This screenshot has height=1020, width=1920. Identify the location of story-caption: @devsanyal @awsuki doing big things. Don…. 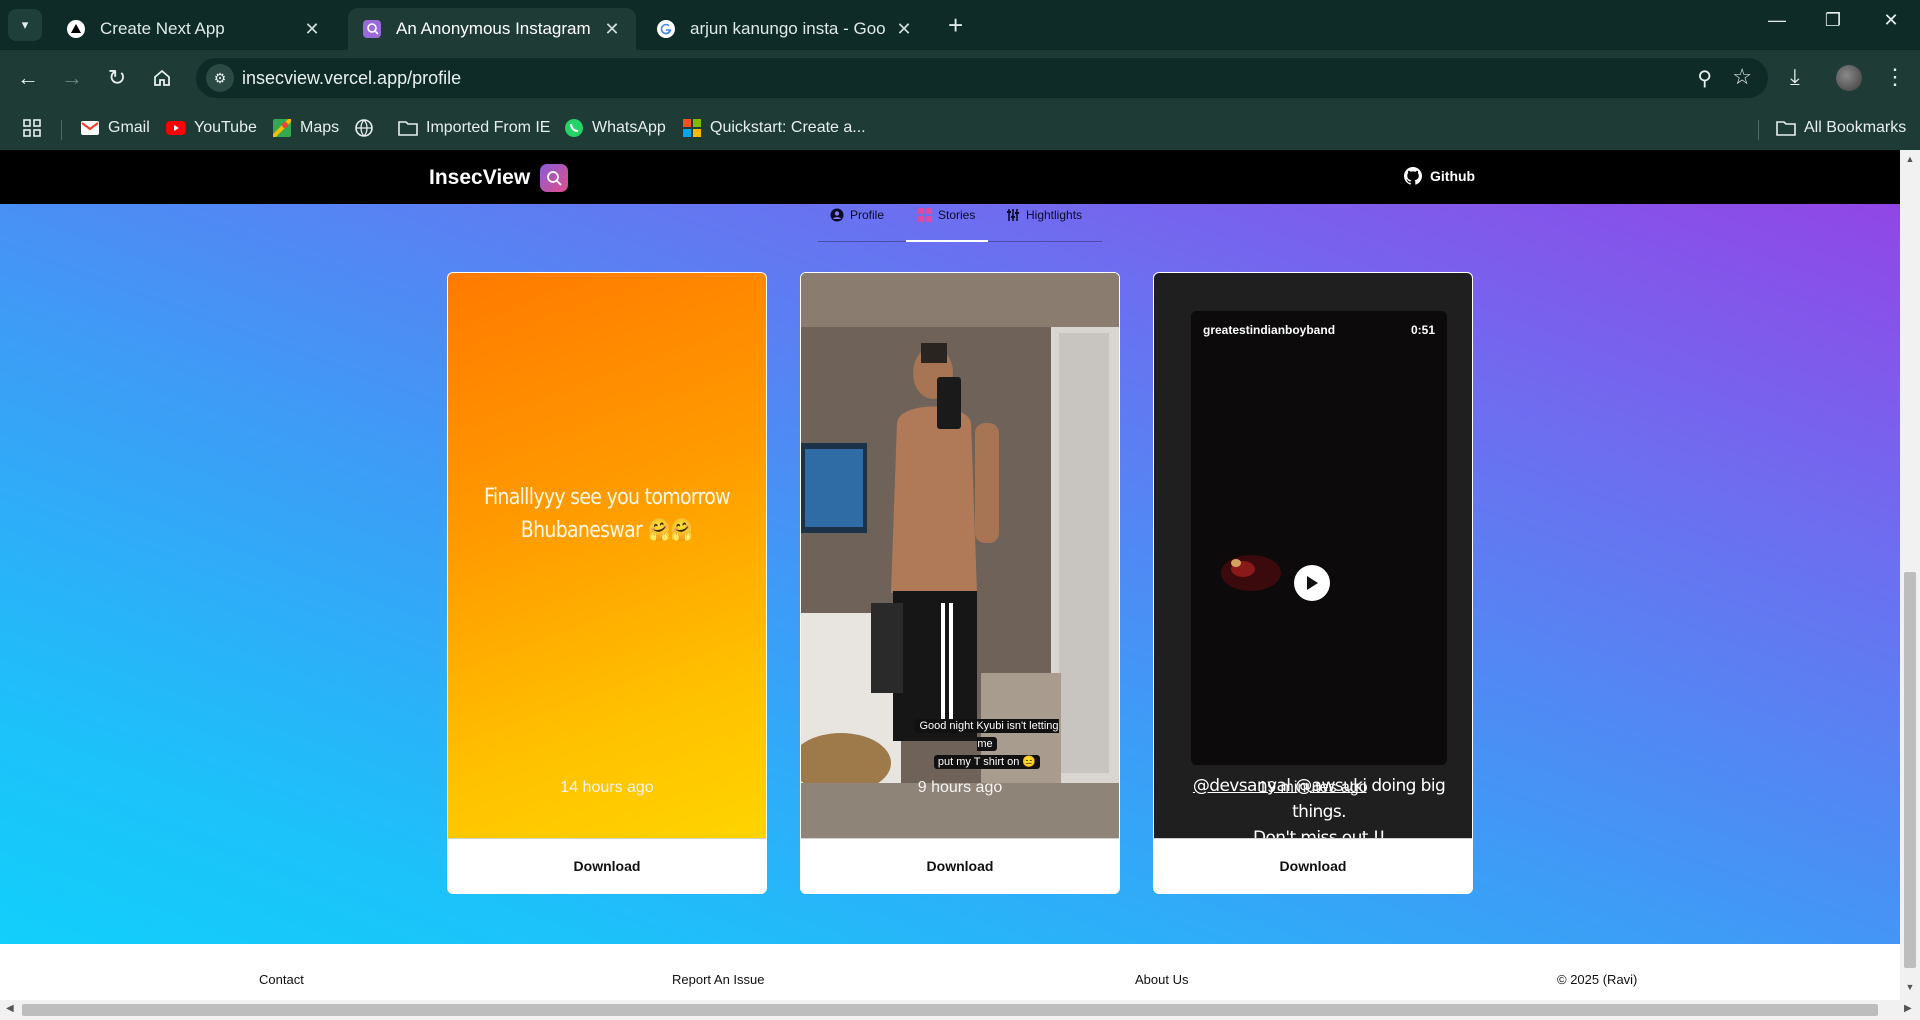
(1319, 806).